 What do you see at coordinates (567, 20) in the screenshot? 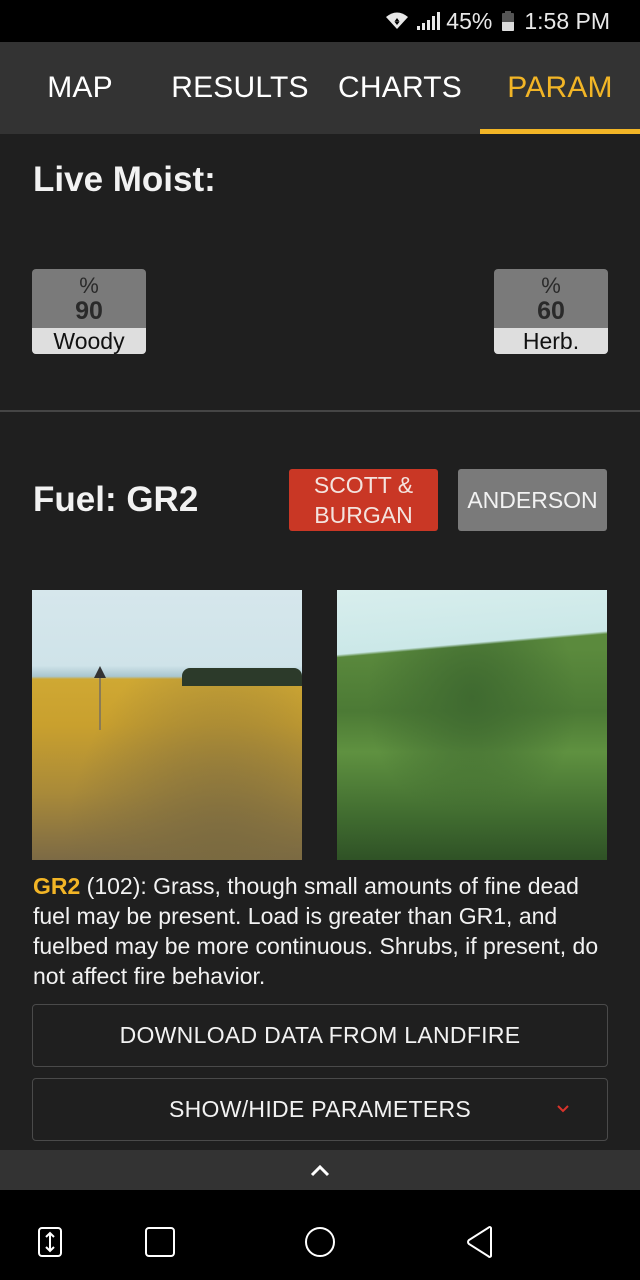
I see `clock: 1:58 PM` at bounding box center [567, 20].